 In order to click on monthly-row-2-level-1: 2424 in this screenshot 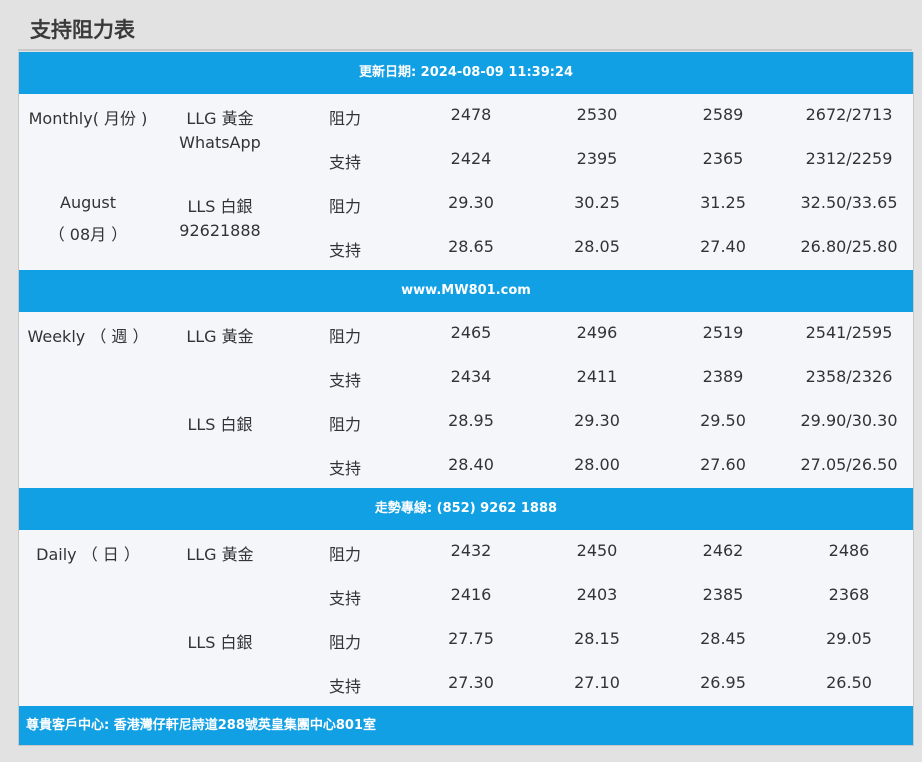, I will do `click(471, 158)`.